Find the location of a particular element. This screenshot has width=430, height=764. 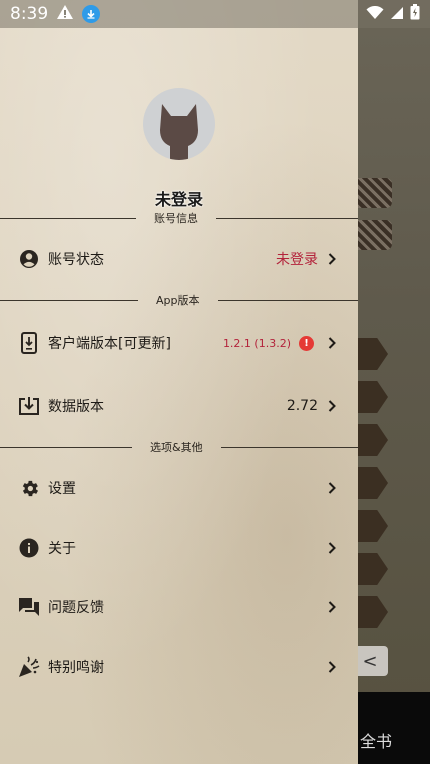

section-app-version-header: App版本 is located at coordinates (179, 300).